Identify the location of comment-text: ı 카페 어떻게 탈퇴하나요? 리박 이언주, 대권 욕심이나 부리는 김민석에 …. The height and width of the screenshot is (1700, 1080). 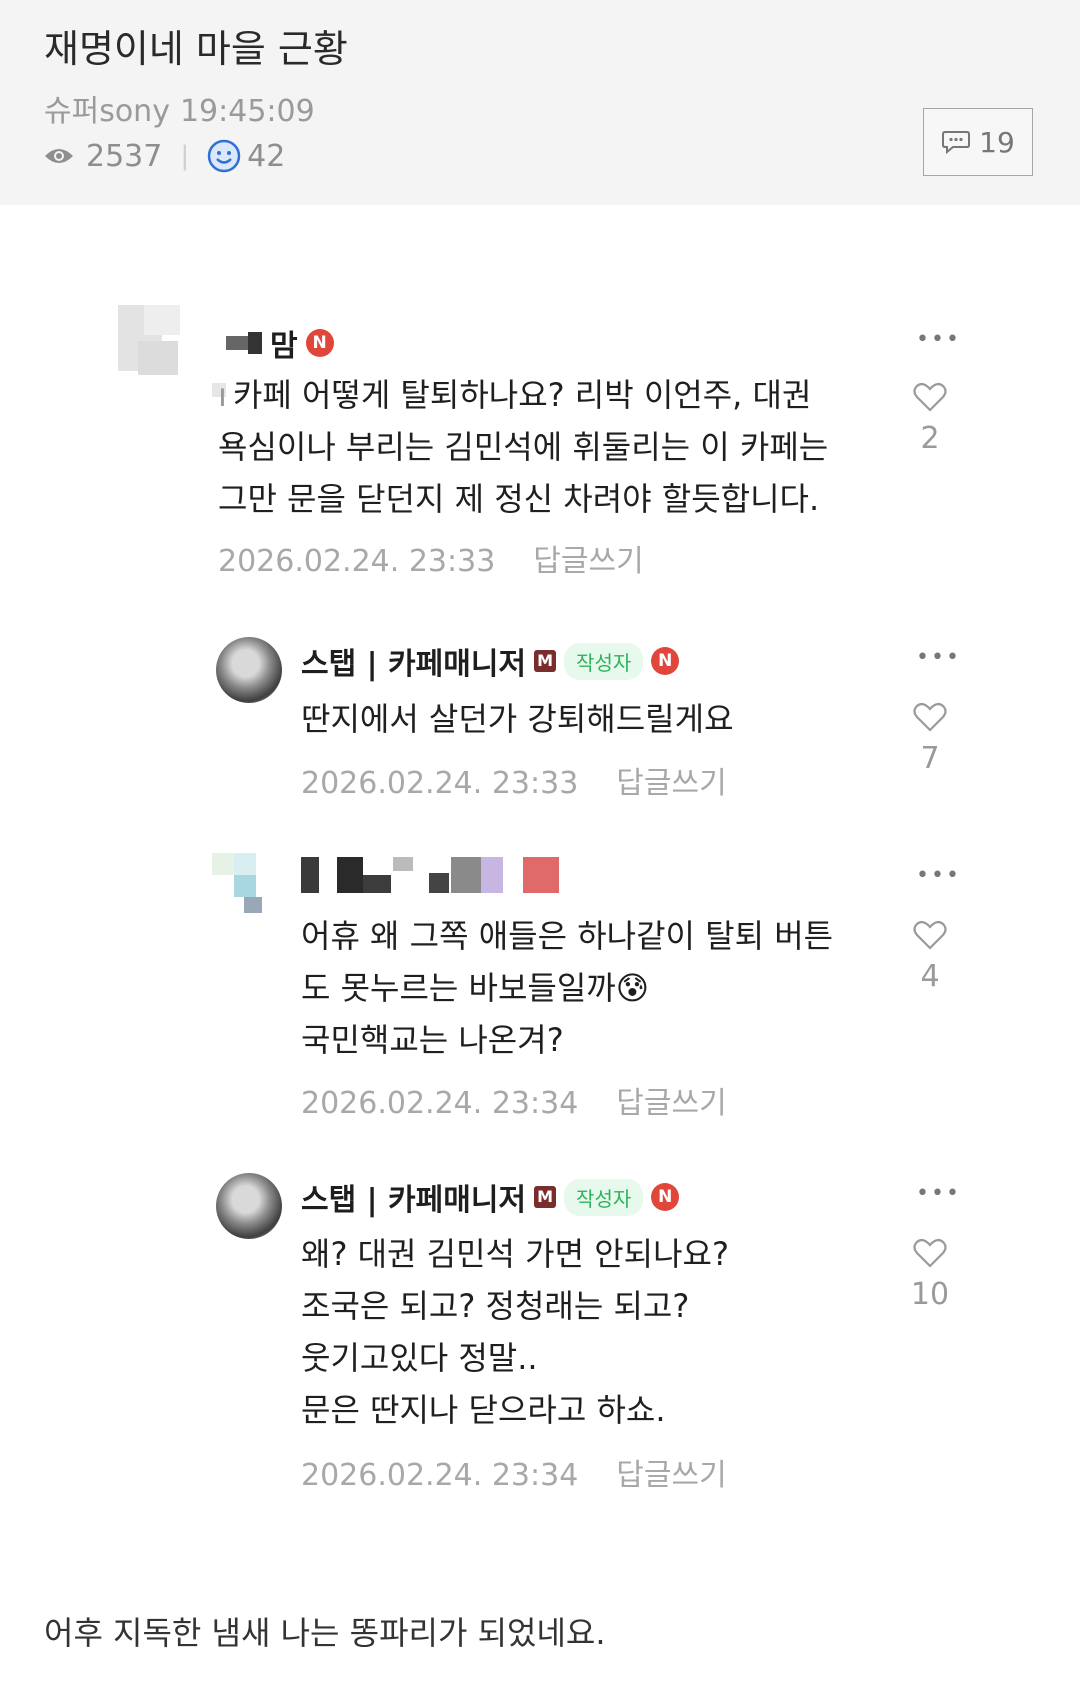
(523, 447).